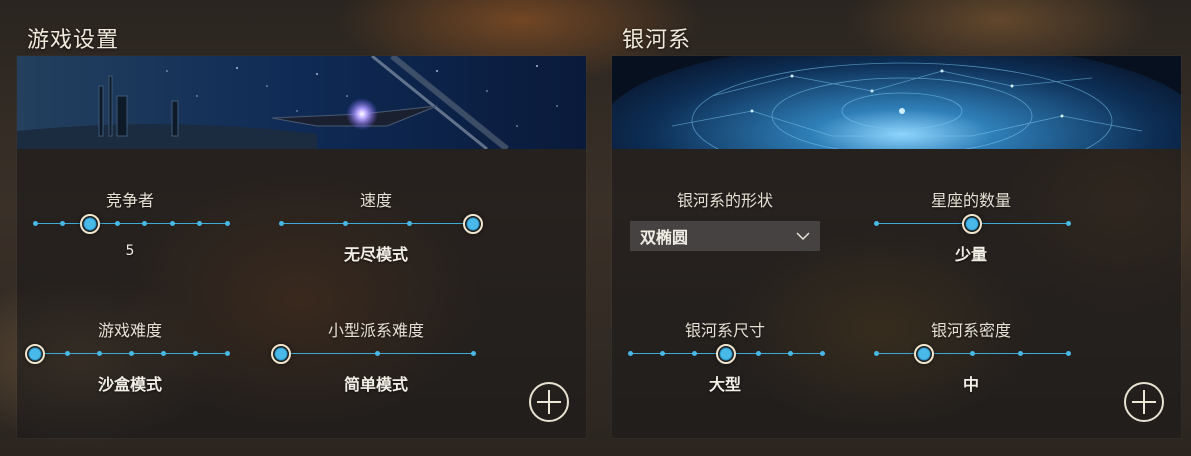 This screenshot has width=1191, height=456. I want to click on galaxy-size-slider, so click(726, 354).